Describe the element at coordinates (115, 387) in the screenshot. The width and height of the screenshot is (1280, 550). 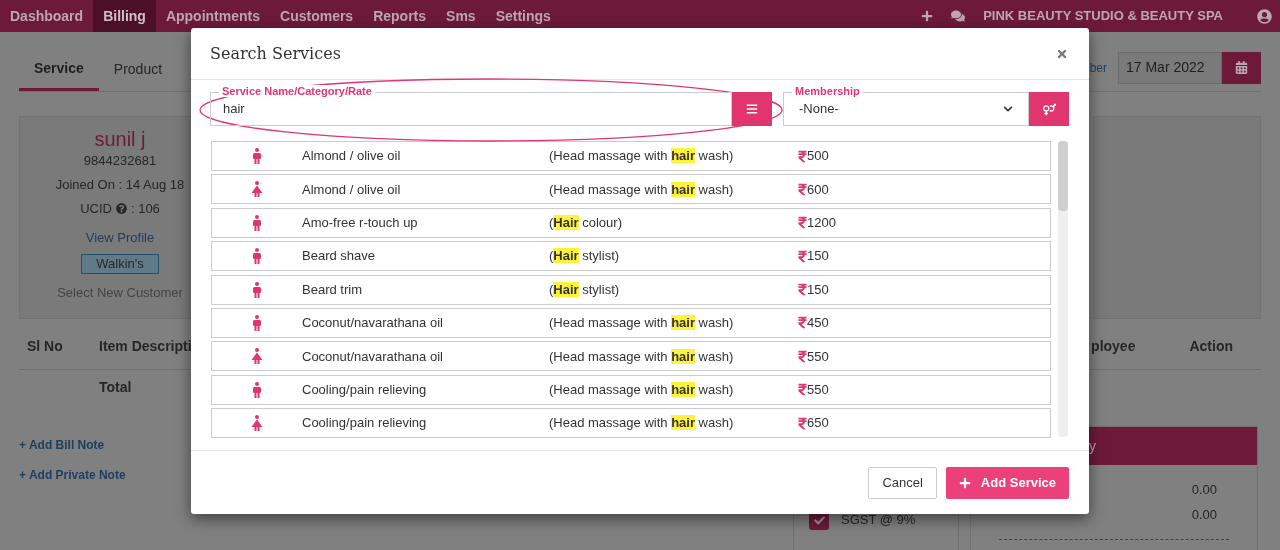
I see `total-label: Total` at that location.